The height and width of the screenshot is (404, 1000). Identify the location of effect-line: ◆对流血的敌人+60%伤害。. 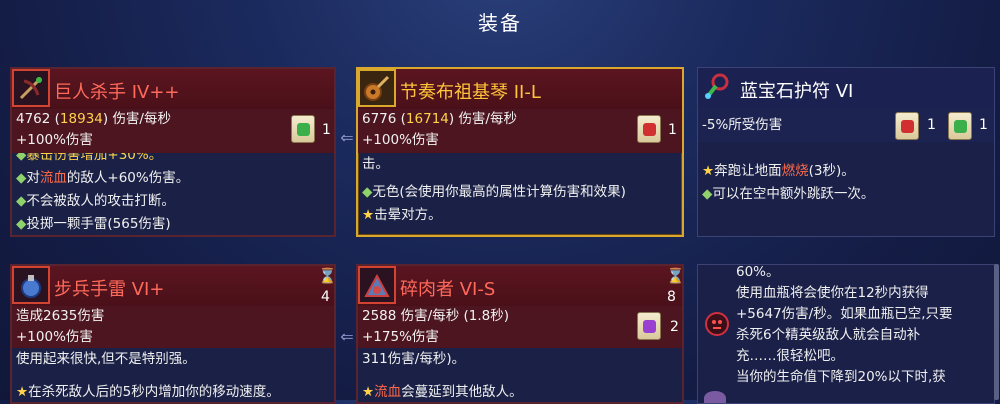
(103, 178).